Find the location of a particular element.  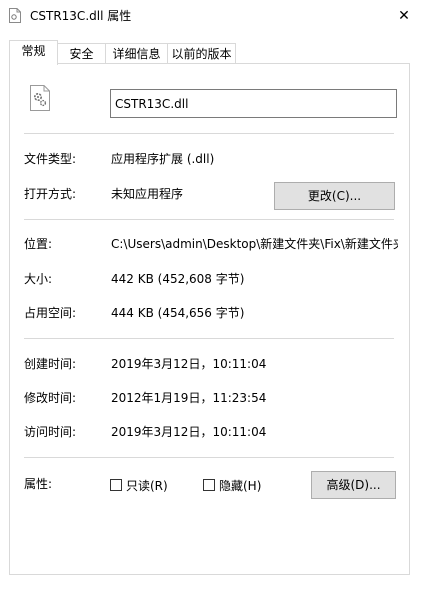

size-label: 大小: is located at coordinates (38, 279).